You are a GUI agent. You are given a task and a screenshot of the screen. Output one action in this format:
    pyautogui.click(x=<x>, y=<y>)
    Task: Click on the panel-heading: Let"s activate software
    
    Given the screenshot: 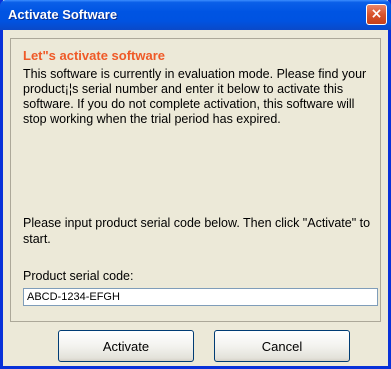 What is the action you would take?
    pyautogui.click(x=94, y=55)
    